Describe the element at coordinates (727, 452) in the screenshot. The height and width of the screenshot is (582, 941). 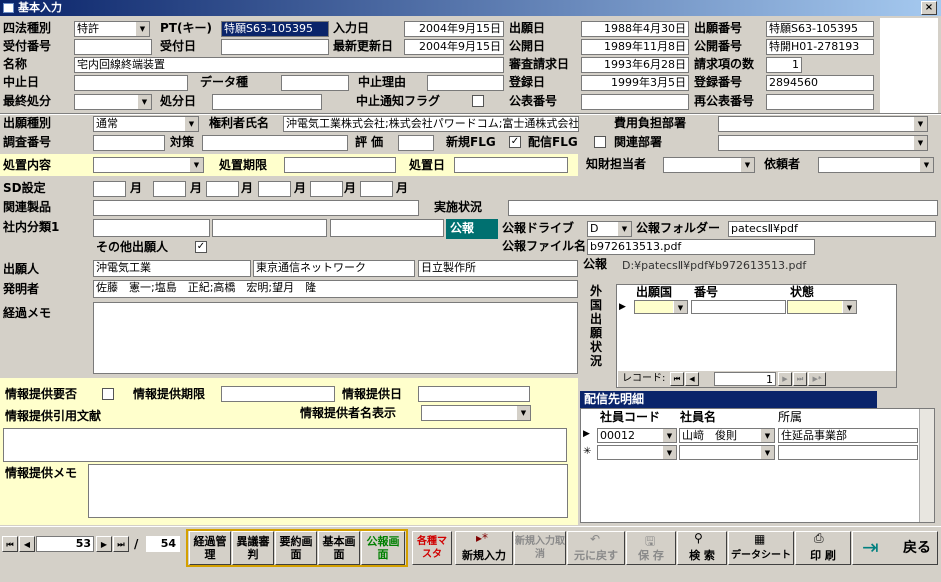
I see `dist-new-name-select` at that location.